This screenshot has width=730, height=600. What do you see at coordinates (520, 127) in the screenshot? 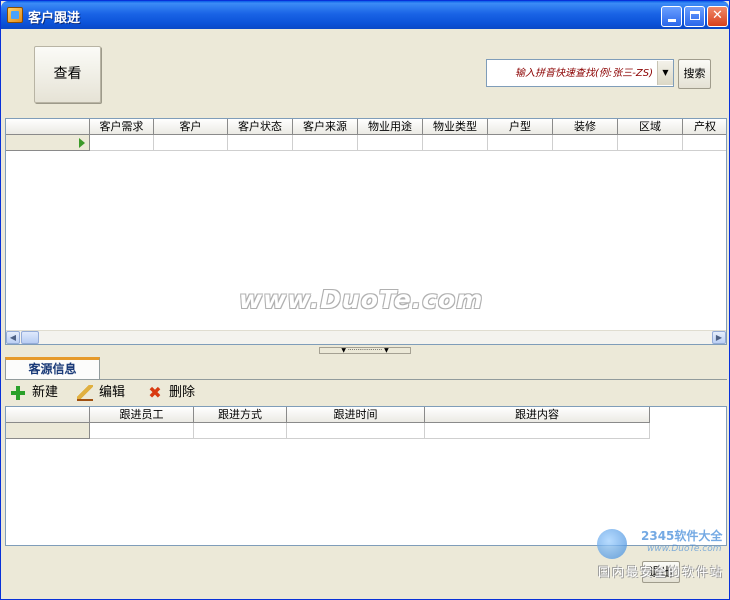
I see `column-header: 户型` at bounding box center [520, 127].